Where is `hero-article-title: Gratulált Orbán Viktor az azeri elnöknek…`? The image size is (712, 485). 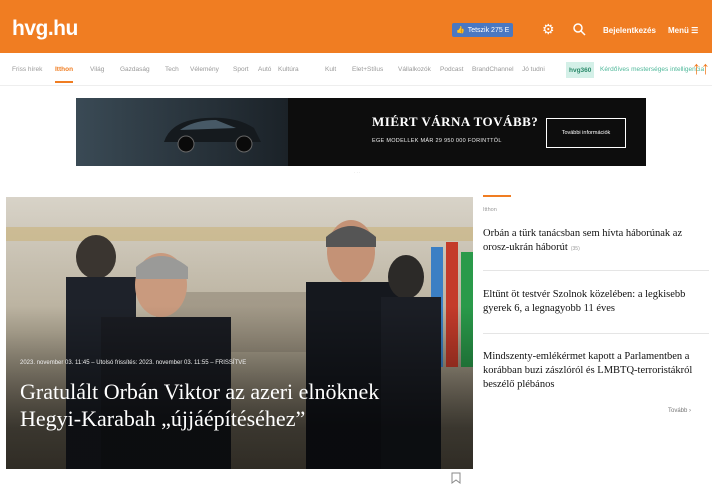 hero-article-title: Gratulált Orbán Viktor az azeri elnöknek… is located at coordinates (210, 405).